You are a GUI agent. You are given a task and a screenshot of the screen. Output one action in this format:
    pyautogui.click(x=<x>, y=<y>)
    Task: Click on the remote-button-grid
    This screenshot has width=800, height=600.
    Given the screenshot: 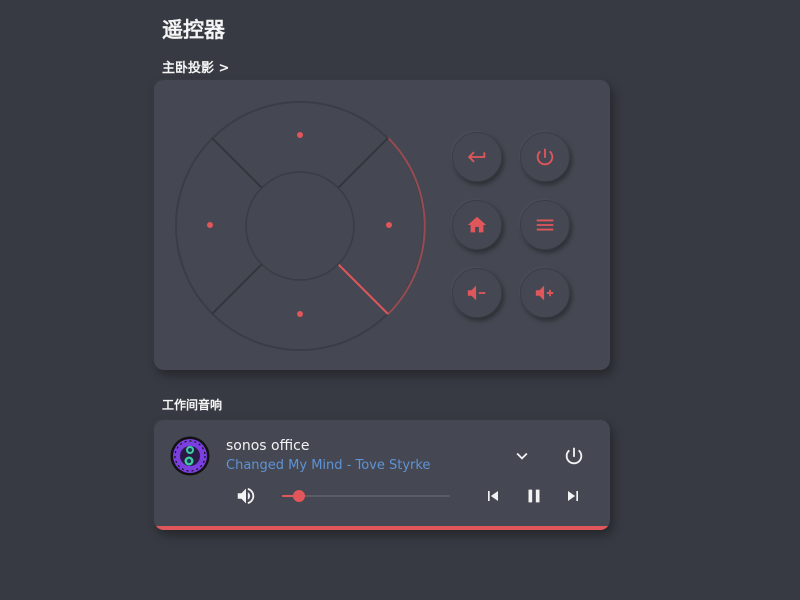 What is the action you would take?
    pyautogui.click(x=512, y=226)
    